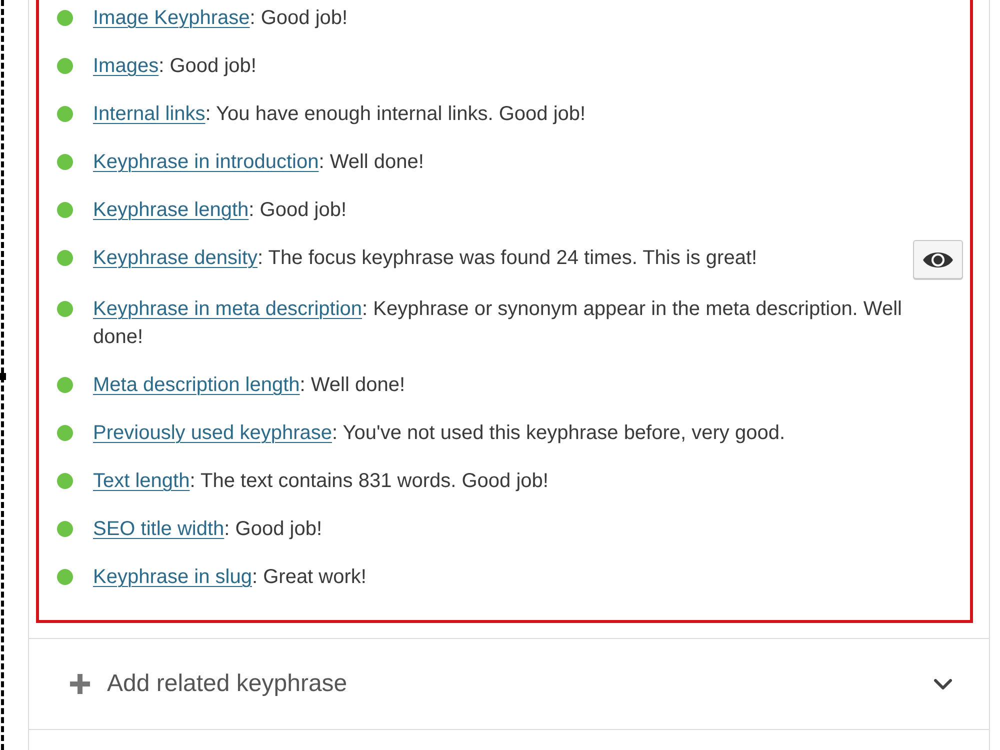 The height and width of the screenshot is (750, 1000). What do you see at coordinates (196, 385) in the screenshot?
I see `assessment-link: Meta description length` at bounding box center [196, 385].